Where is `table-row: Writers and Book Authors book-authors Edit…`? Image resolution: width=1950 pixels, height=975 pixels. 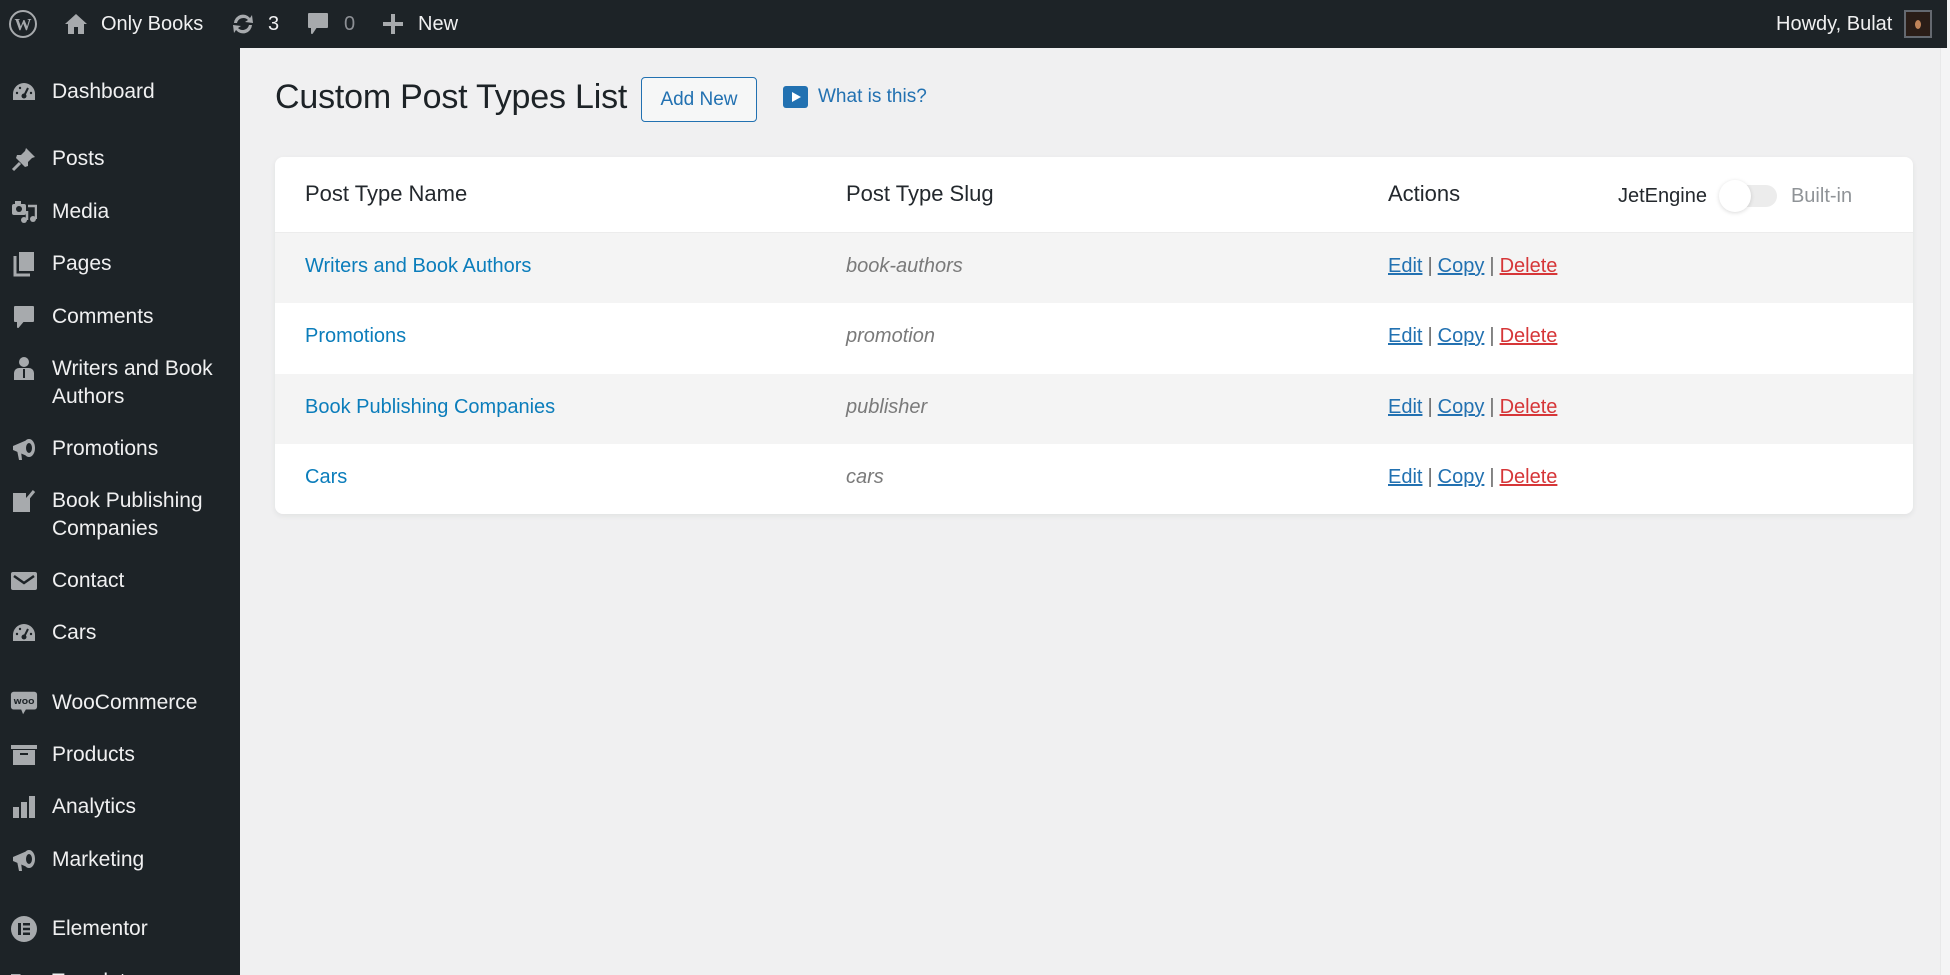 table-row: Writers and Book Authors book-authors Edit… is located at coordinates (1094, 268).